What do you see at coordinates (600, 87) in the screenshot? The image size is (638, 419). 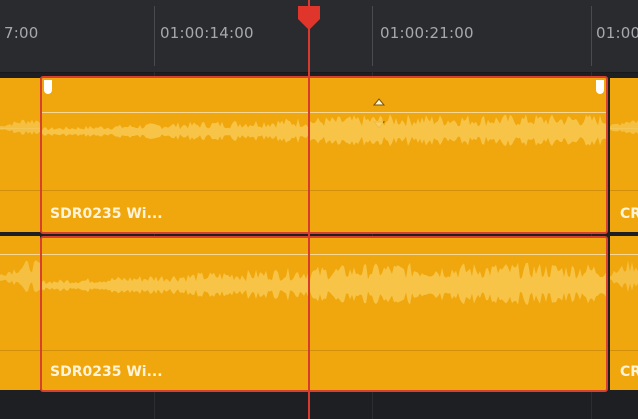 I see `clip-handle-right` at bounding box center [600, 87].